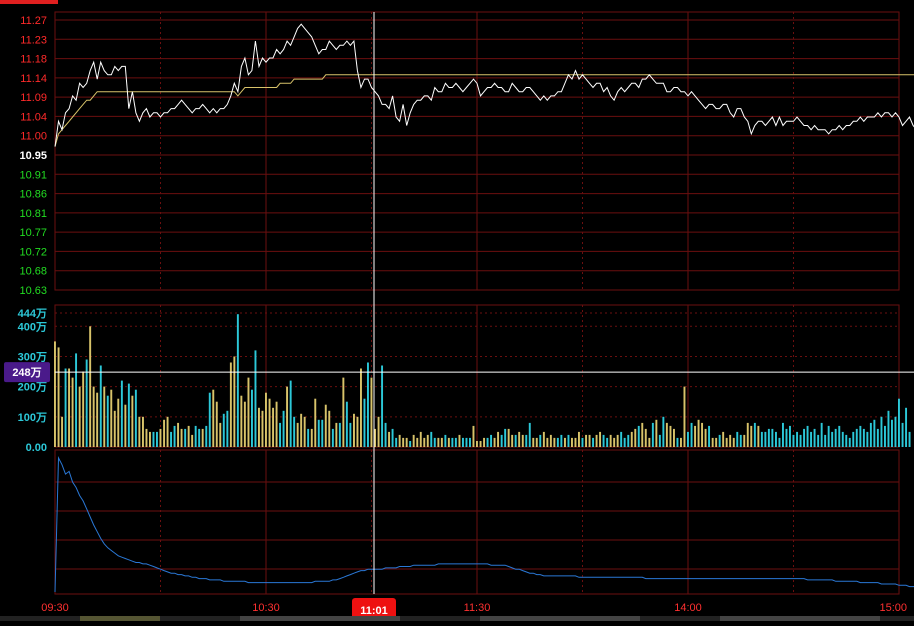 The height and width of the screenshot is (626, 914). What do you see at coordinates (32, 387) in the screenshot?
I see `volume-tick-label: 200万` at bounding box center [32, 387].